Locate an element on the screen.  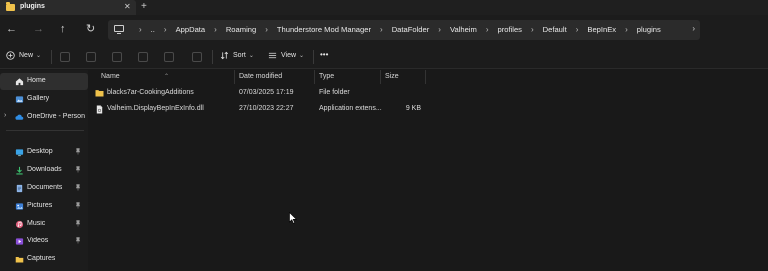
breadcrumb-item: Valheim is located at coordinates (463, 29).